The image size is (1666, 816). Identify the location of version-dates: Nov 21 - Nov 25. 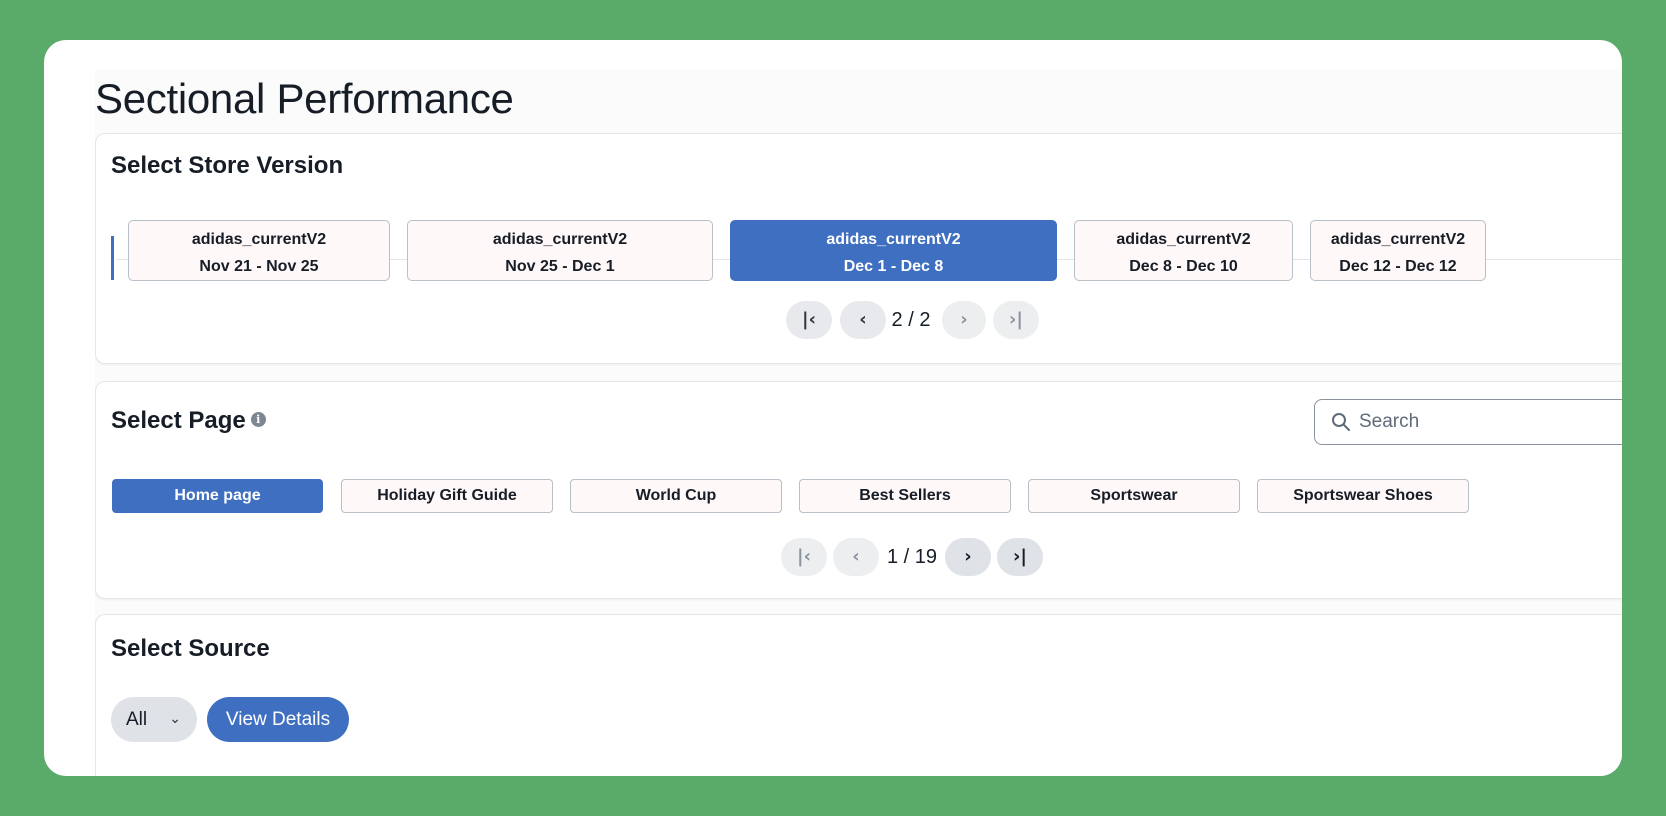
(259, 266).